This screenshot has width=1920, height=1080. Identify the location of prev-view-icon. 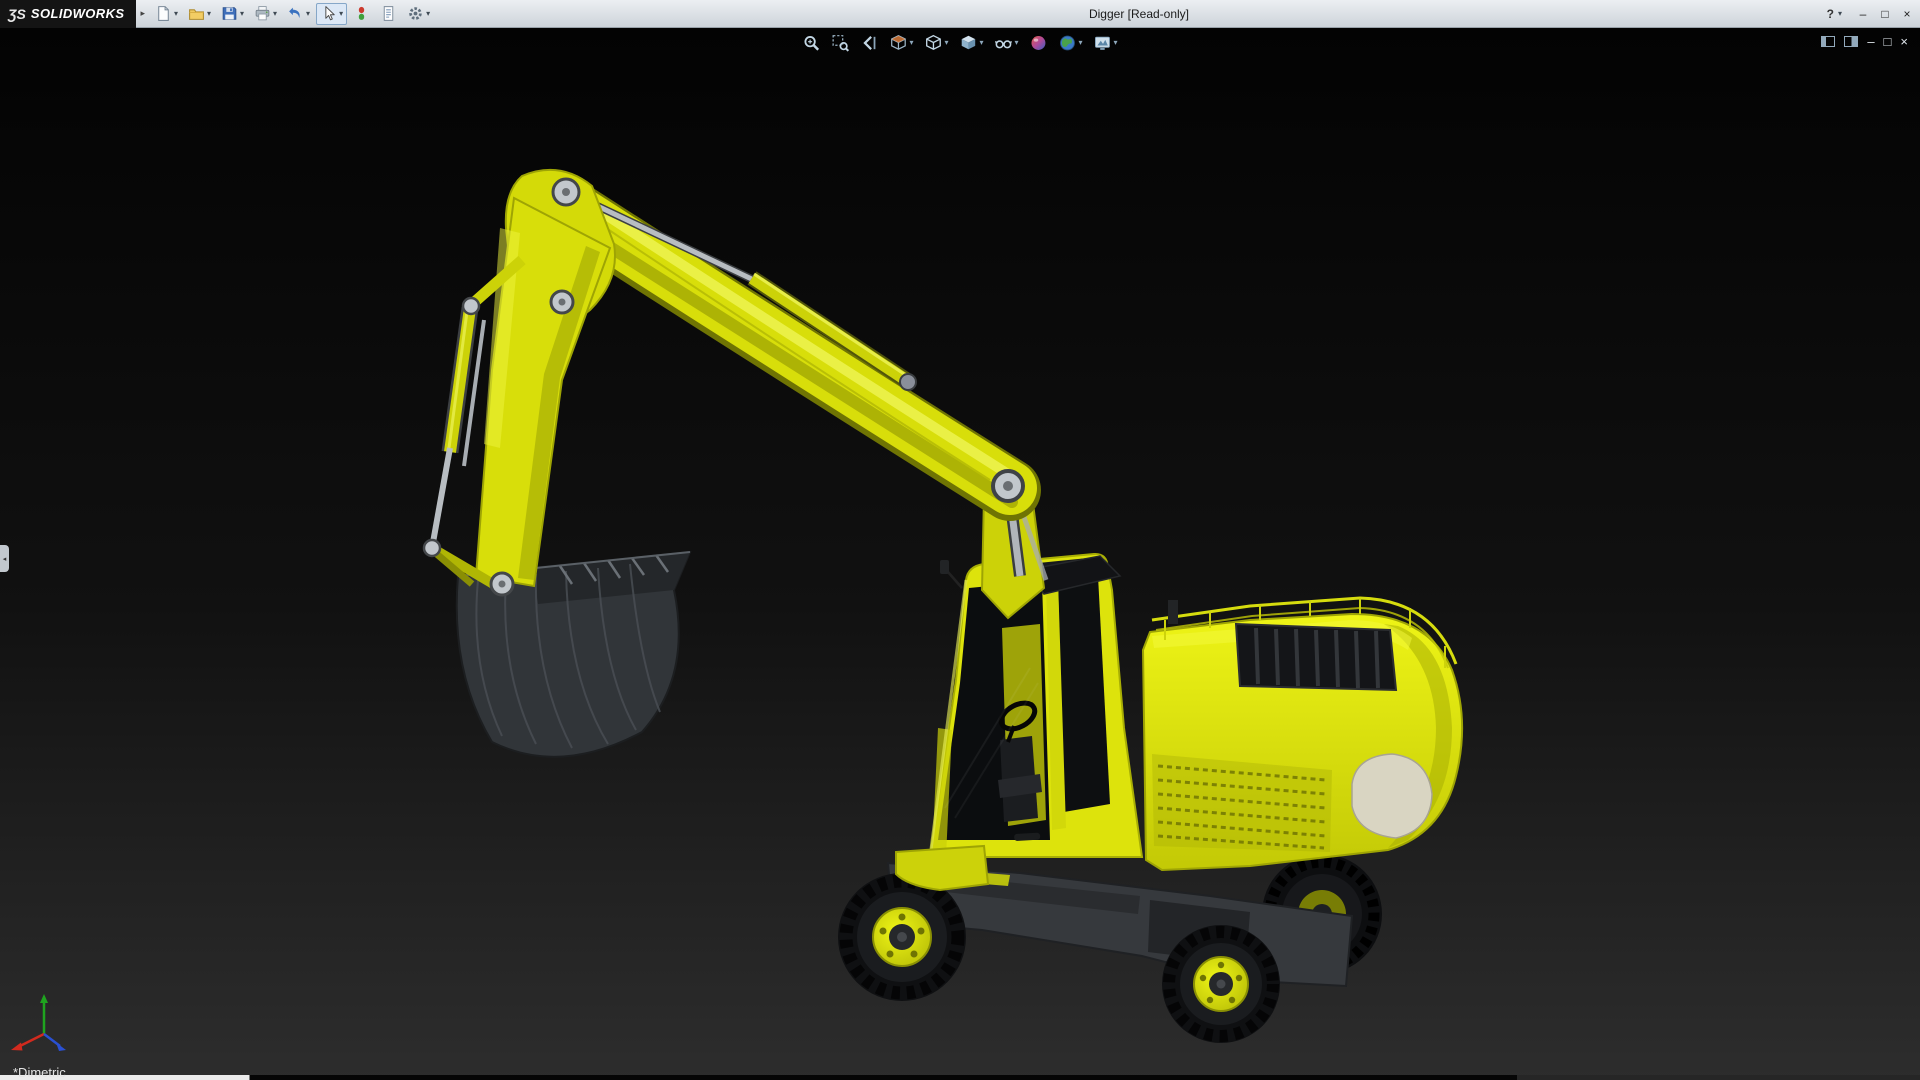
(869, 43).